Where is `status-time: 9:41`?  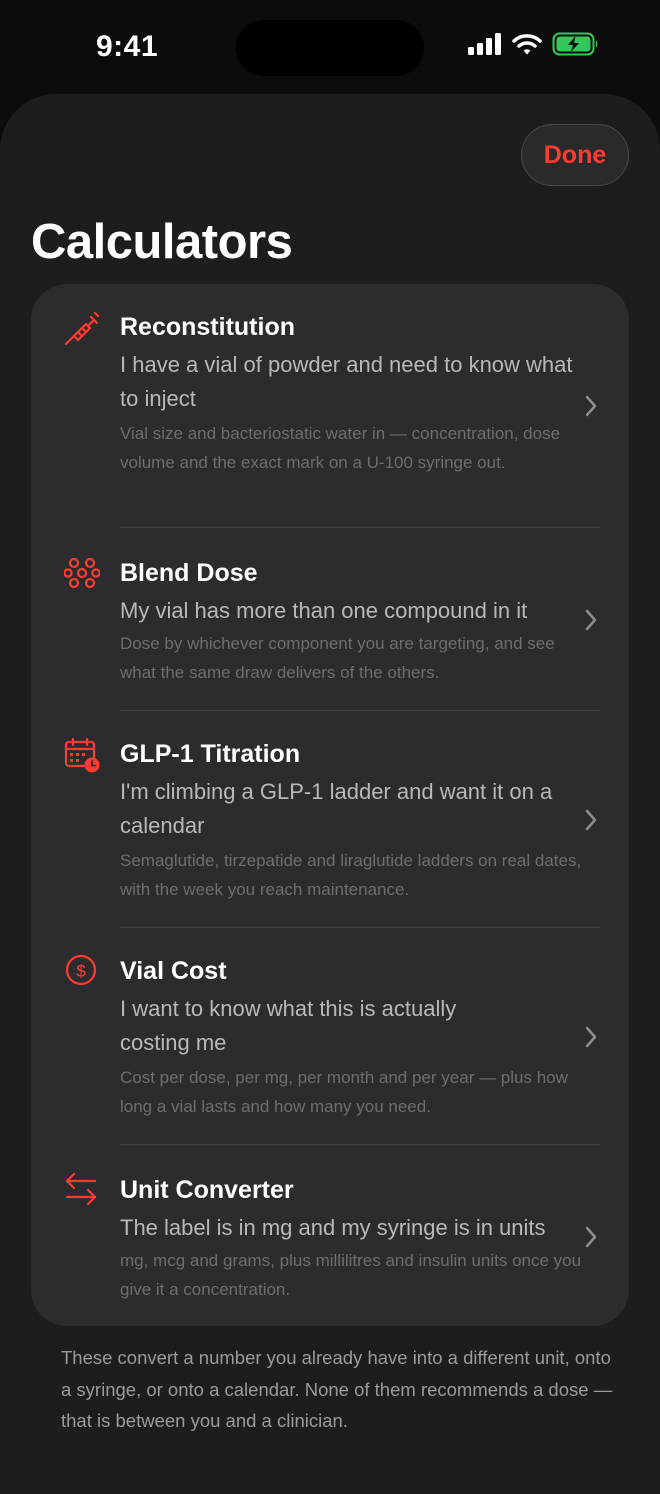
status-time: 9:41 is located at coordinates (127, 46).